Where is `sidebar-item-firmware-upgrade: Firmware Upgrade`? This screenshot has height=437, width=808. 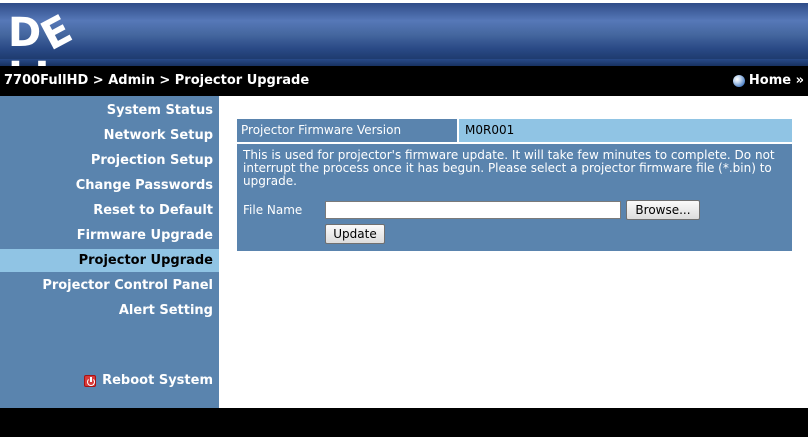 sidebar-item-firmware-upgrade: Firmware Upgrade is located at coordinates (109, 235).